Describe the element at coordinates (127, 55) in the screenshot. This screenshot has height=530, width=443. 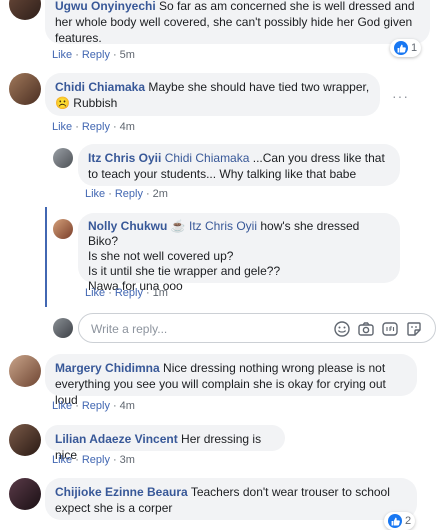
I see `timestamp: 5m` at that location.